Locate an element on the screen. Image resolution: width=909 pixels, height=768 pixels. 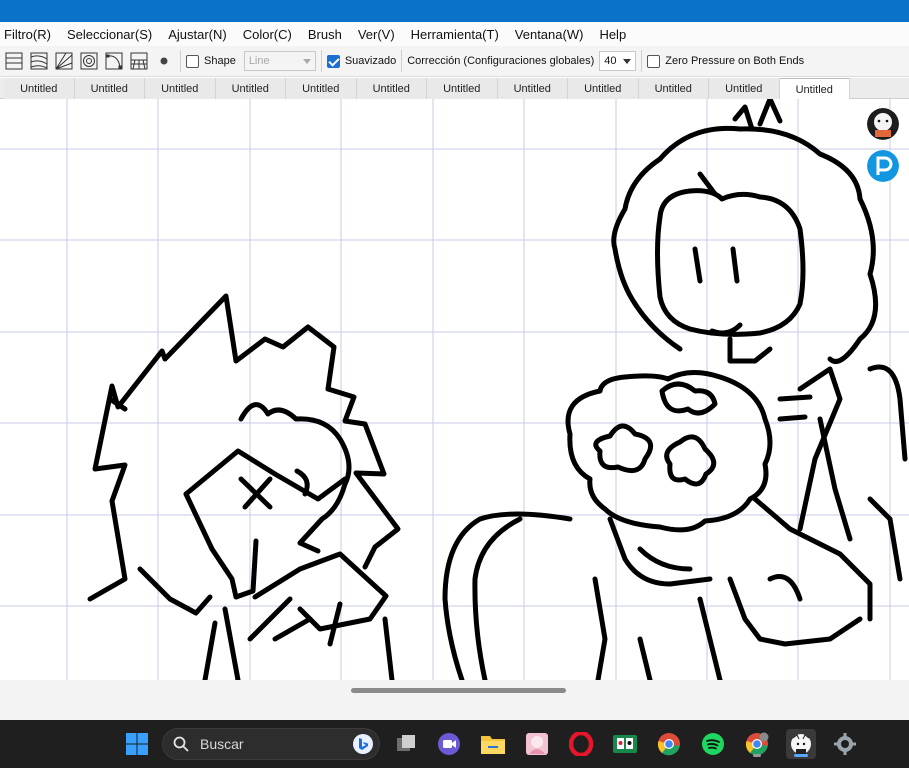
correction-label: Corrección (Configuraciones globales) is located at coordinates (501, 61).